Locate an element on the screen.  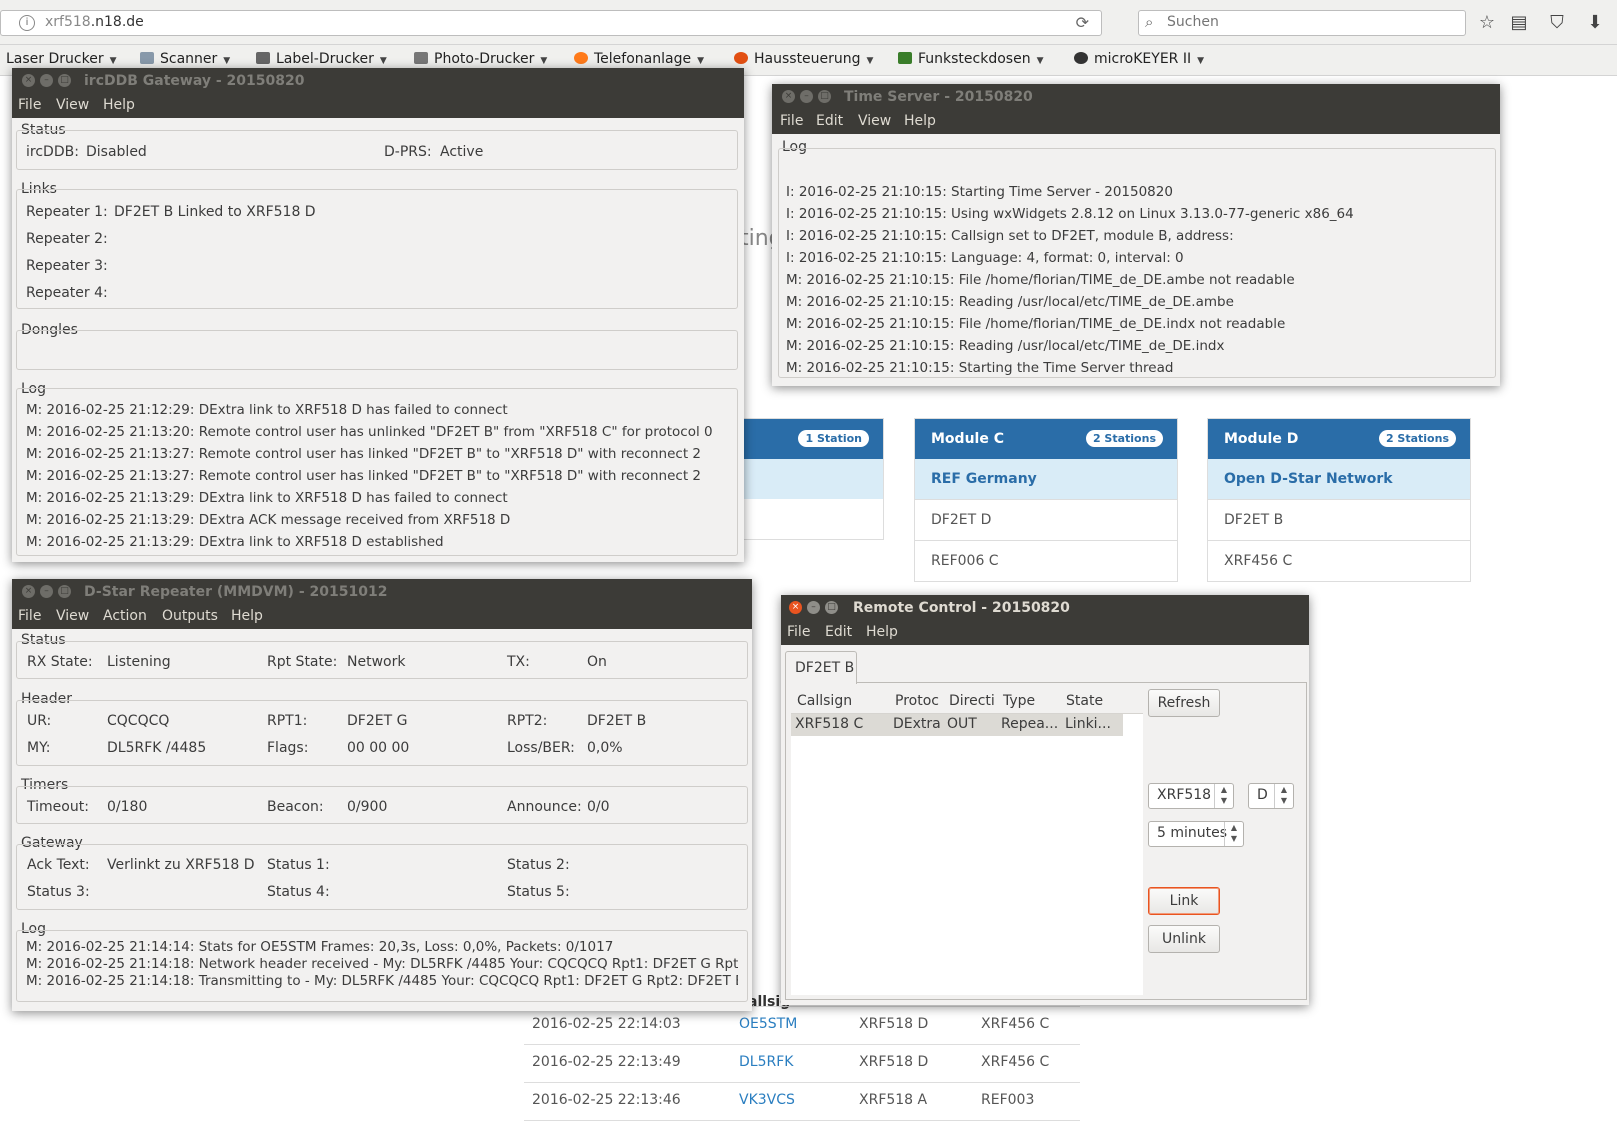
reconnect-select: 5 minutes ▲ ▼ is located at coordinates (1196, 834).